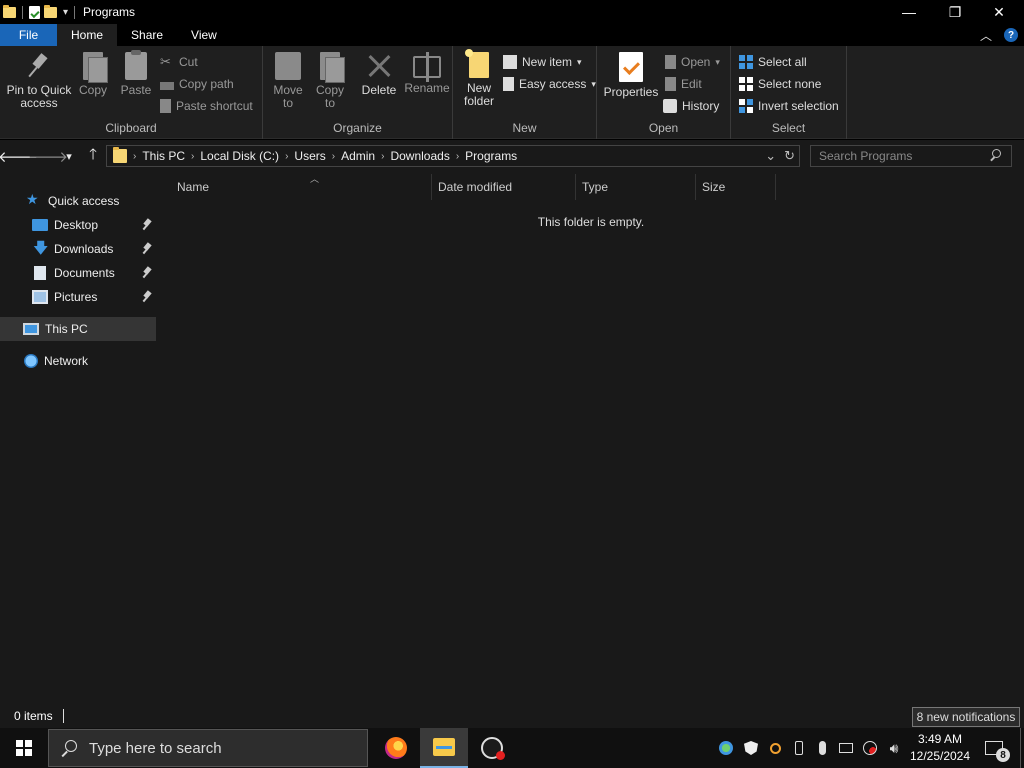 The width and height of the screenshot is (1024, 768). What do you see at coordinates (78, 225) in the screenshot?
I see `nav-desktop: Desktop` at bounding box center [78, 225].